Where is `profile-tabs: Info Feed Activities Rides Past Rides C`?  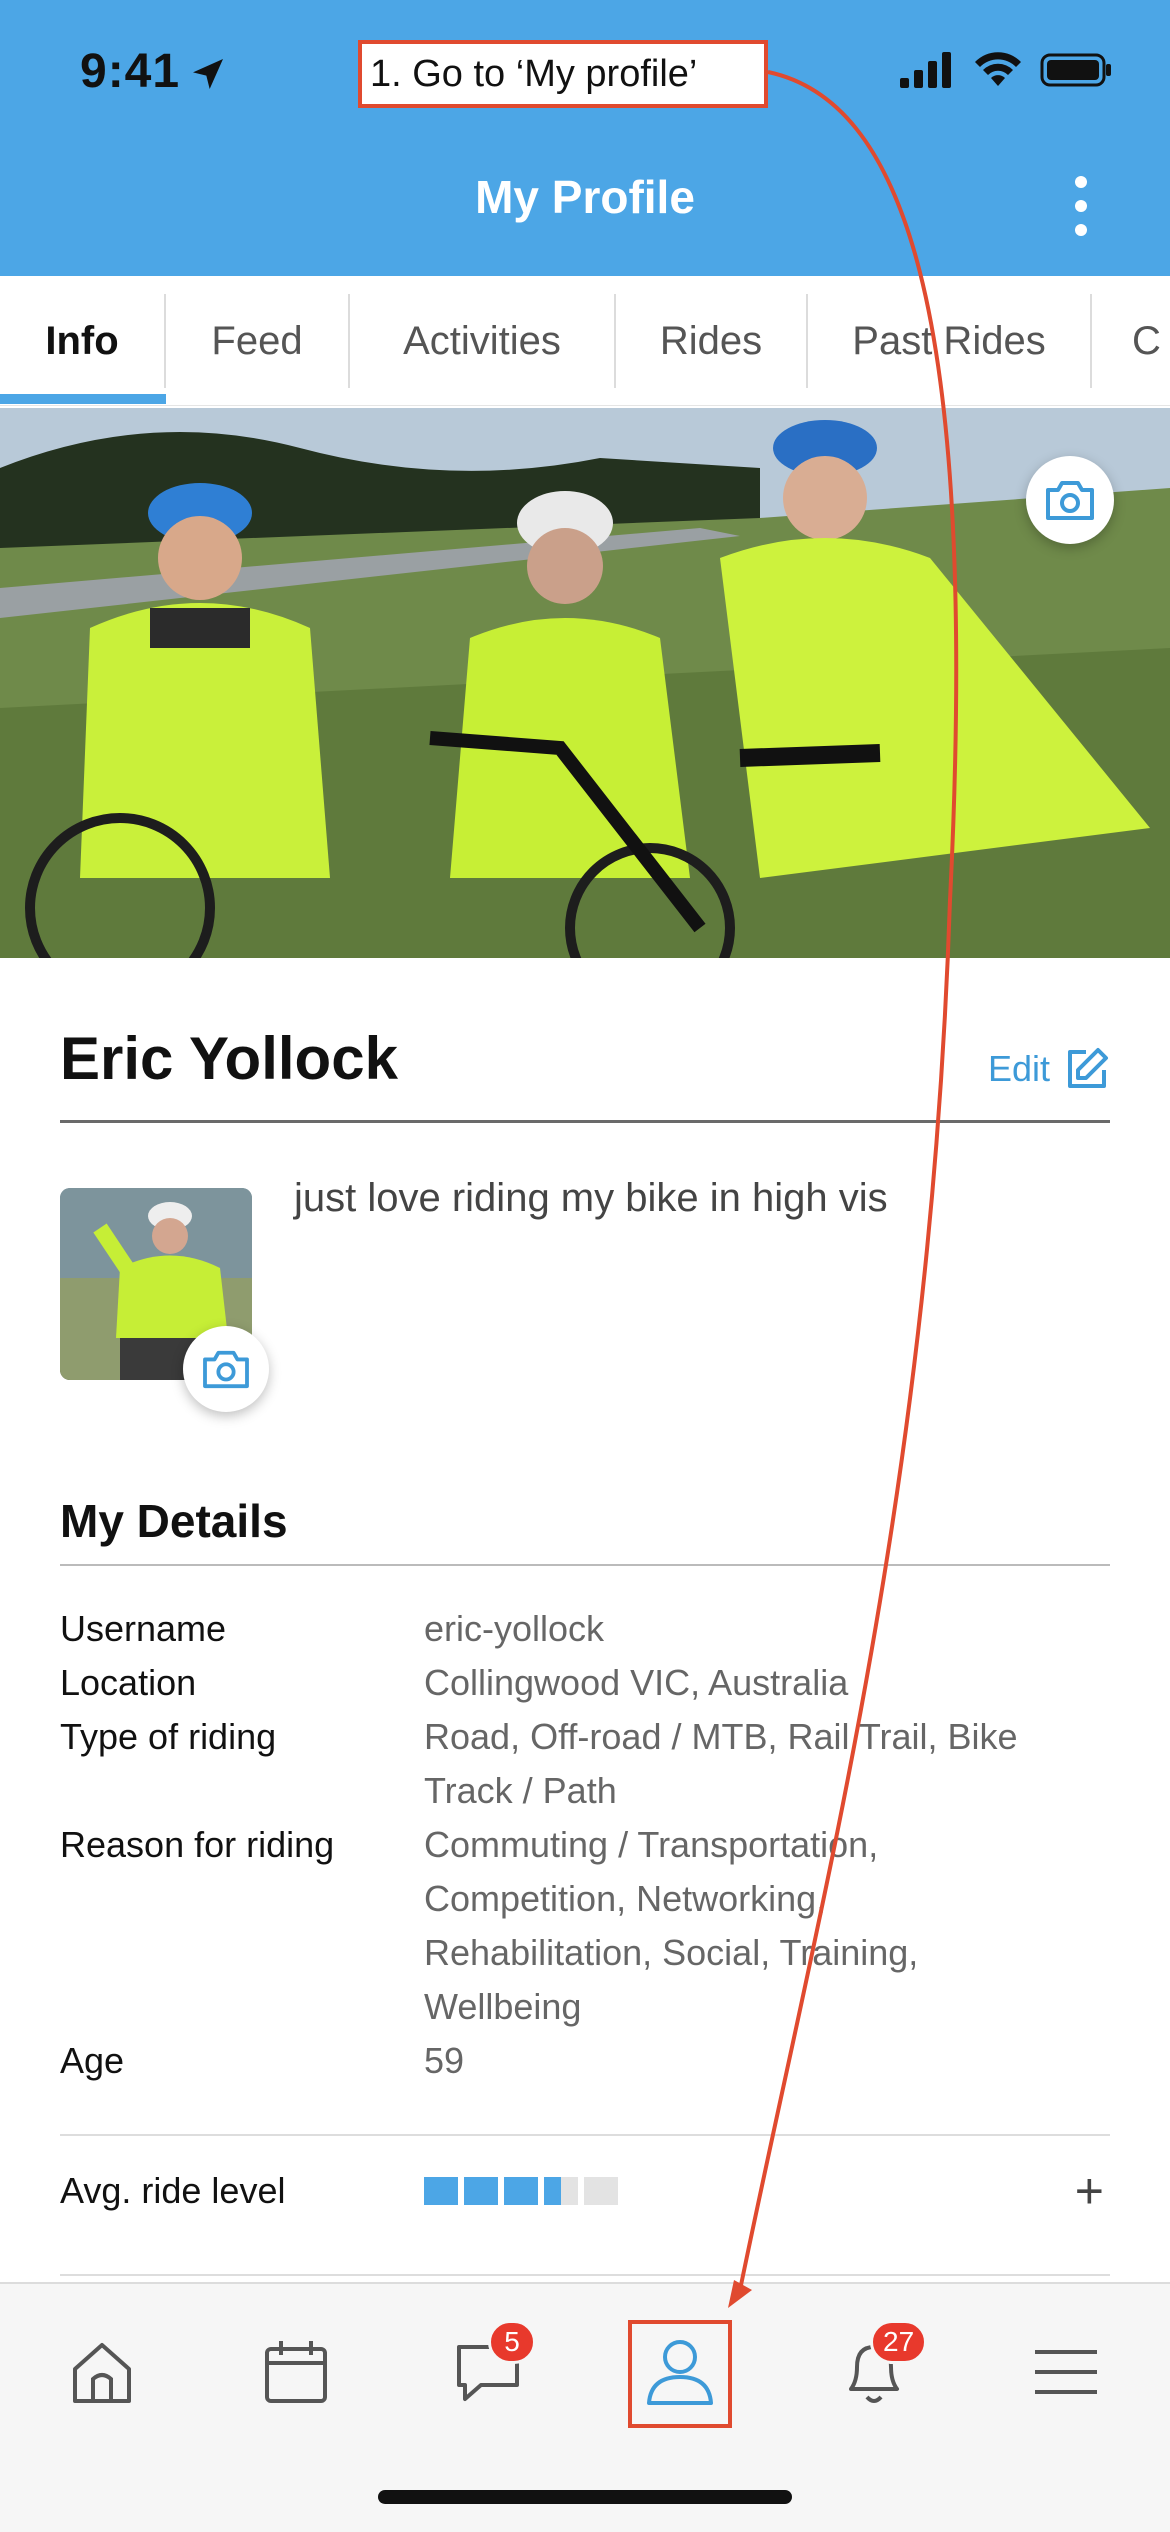
profile-tabs: Info Feed Activities Rides Past Rides C is located at coordinates (585, 341).